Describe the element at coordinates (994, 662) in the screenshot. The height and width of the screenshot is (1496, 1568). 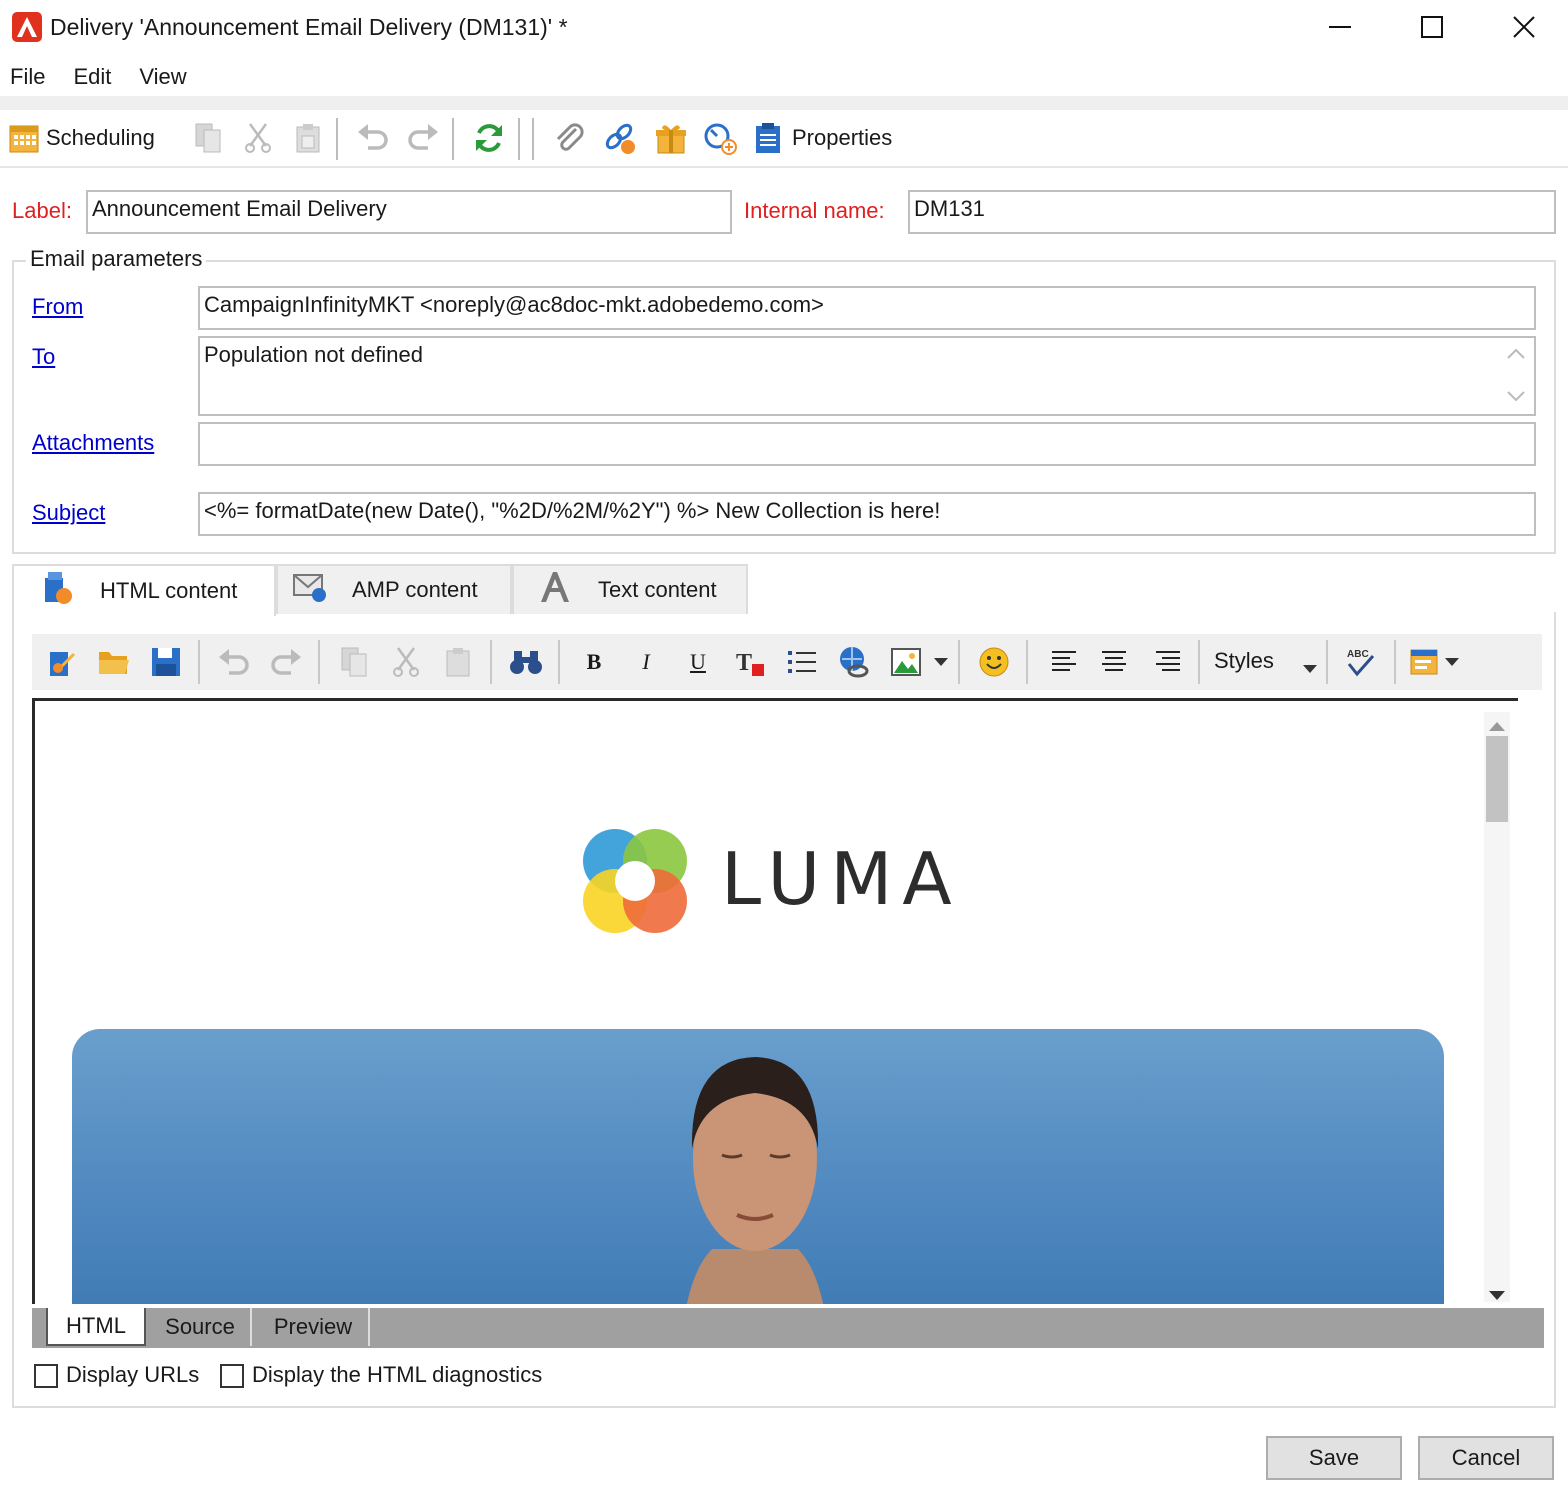
I see `emoji-smiley-icon` at that location.